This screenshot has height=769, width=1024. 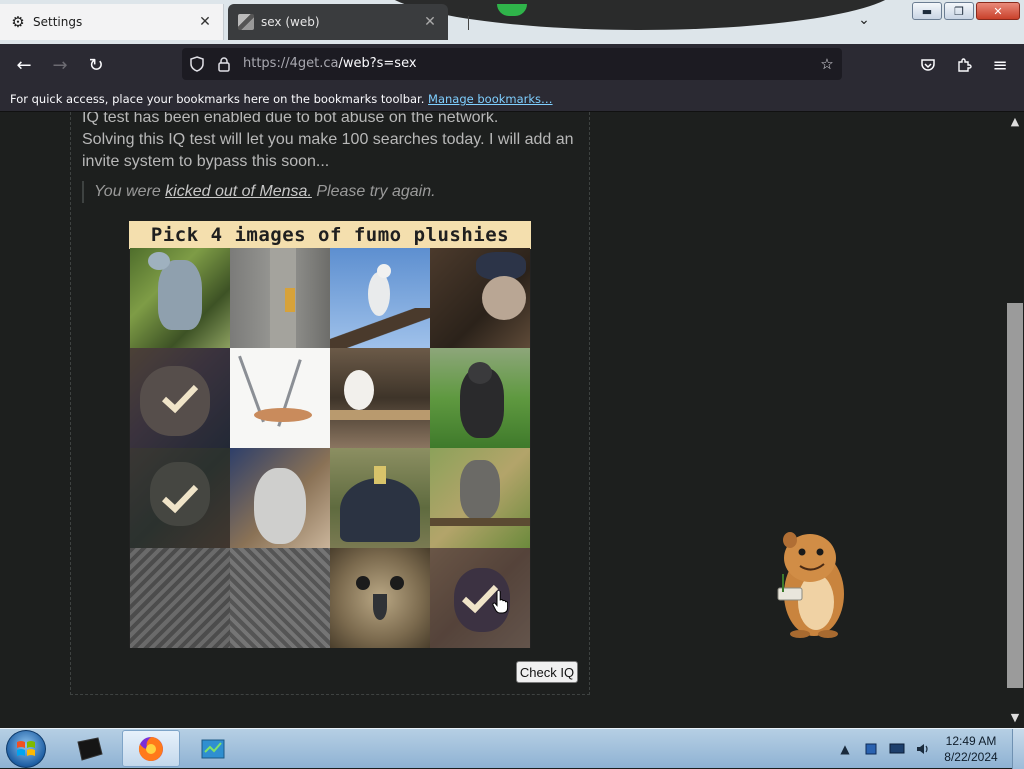 I want to click on captcha-image-bird-wing-closeup, so click(x=280, y=498).